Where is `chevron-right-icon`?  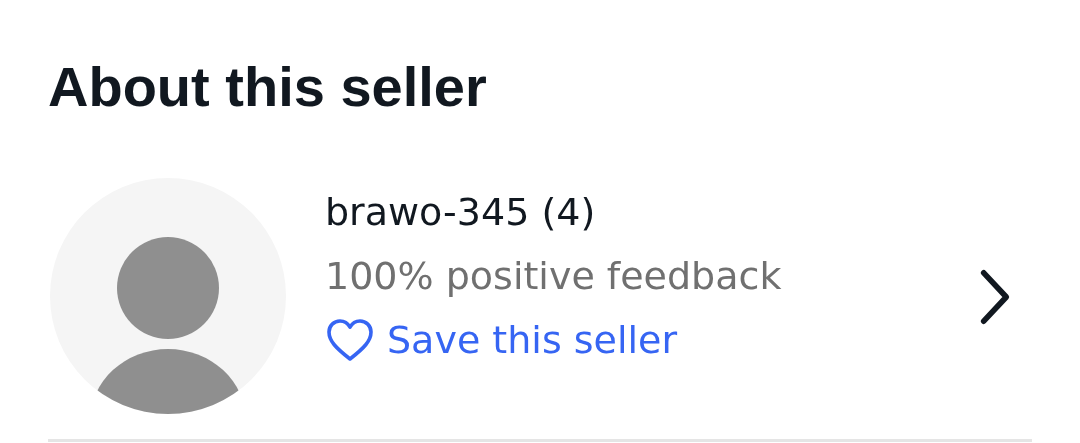 chevron-right-icon is located at coordinates (995, 297).